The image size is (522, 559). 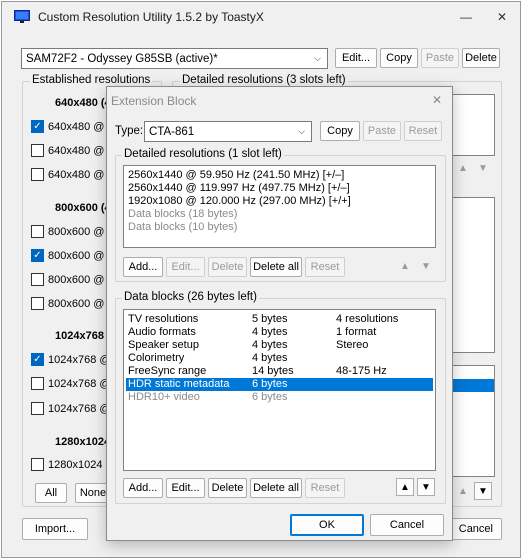 What do you see at coordinates (466, 17) in the screenshot?
I see `minimize-button: —` at bounding box center [466, 17].